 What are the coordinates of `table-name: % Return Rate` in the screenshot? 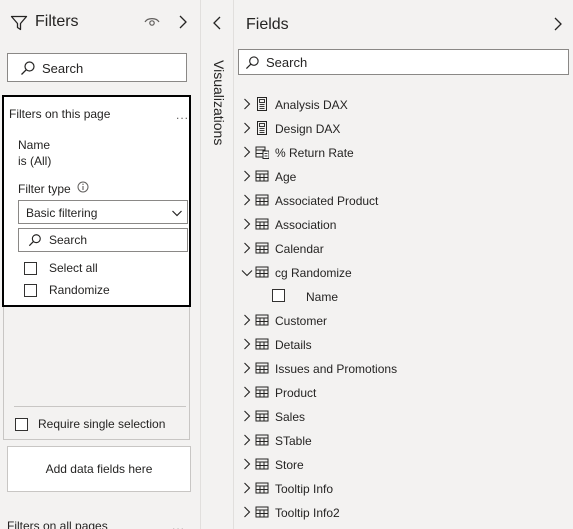 It's located at (314, 153).